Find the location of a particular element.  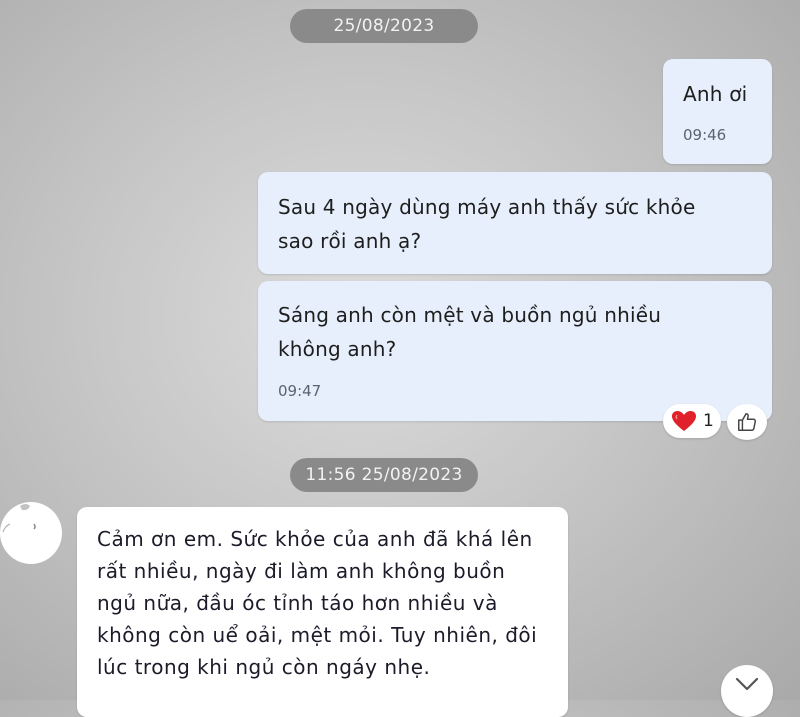

message-line: lúc trong khi ngủ còn ngáy nhẹ. is located at coordinates (264, 667).